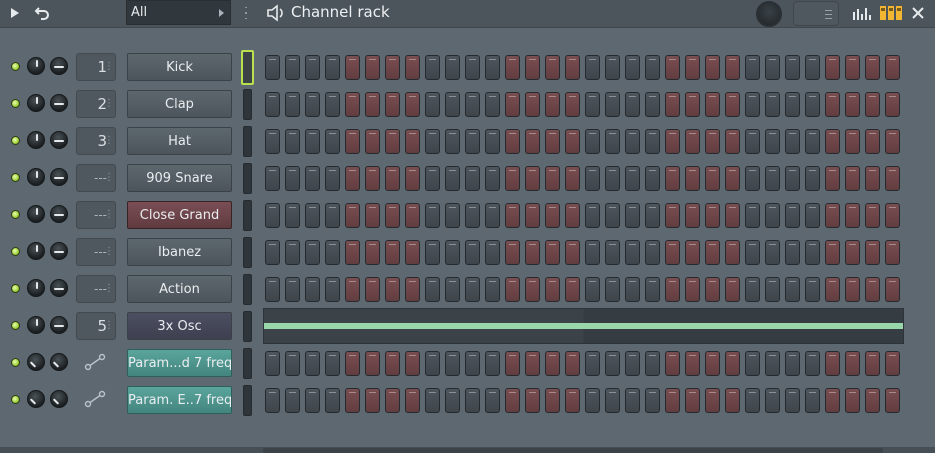 This screenshot has height=453, width=935. What do you see at coordinates (918, 13) in the screenshot?
I see `close-icon` at bounding box center [918, 13].